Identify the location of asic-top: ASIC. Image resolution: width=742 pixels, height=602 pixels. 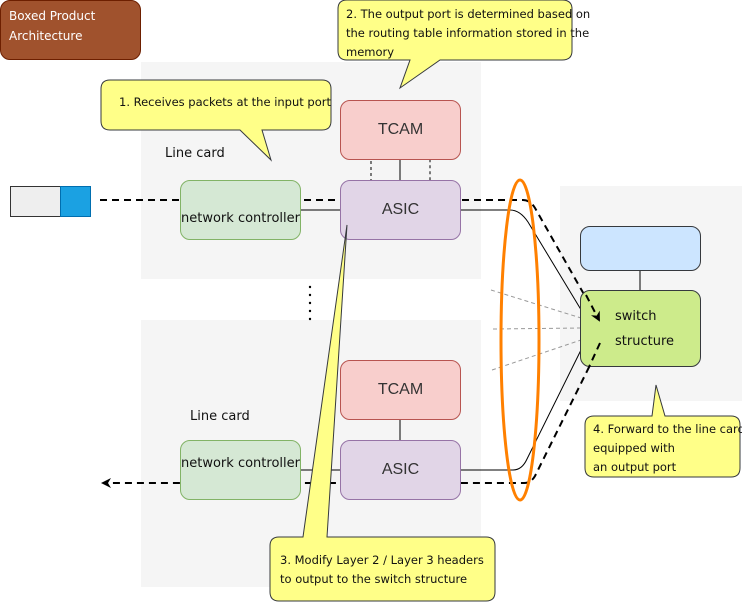
(400, 210).